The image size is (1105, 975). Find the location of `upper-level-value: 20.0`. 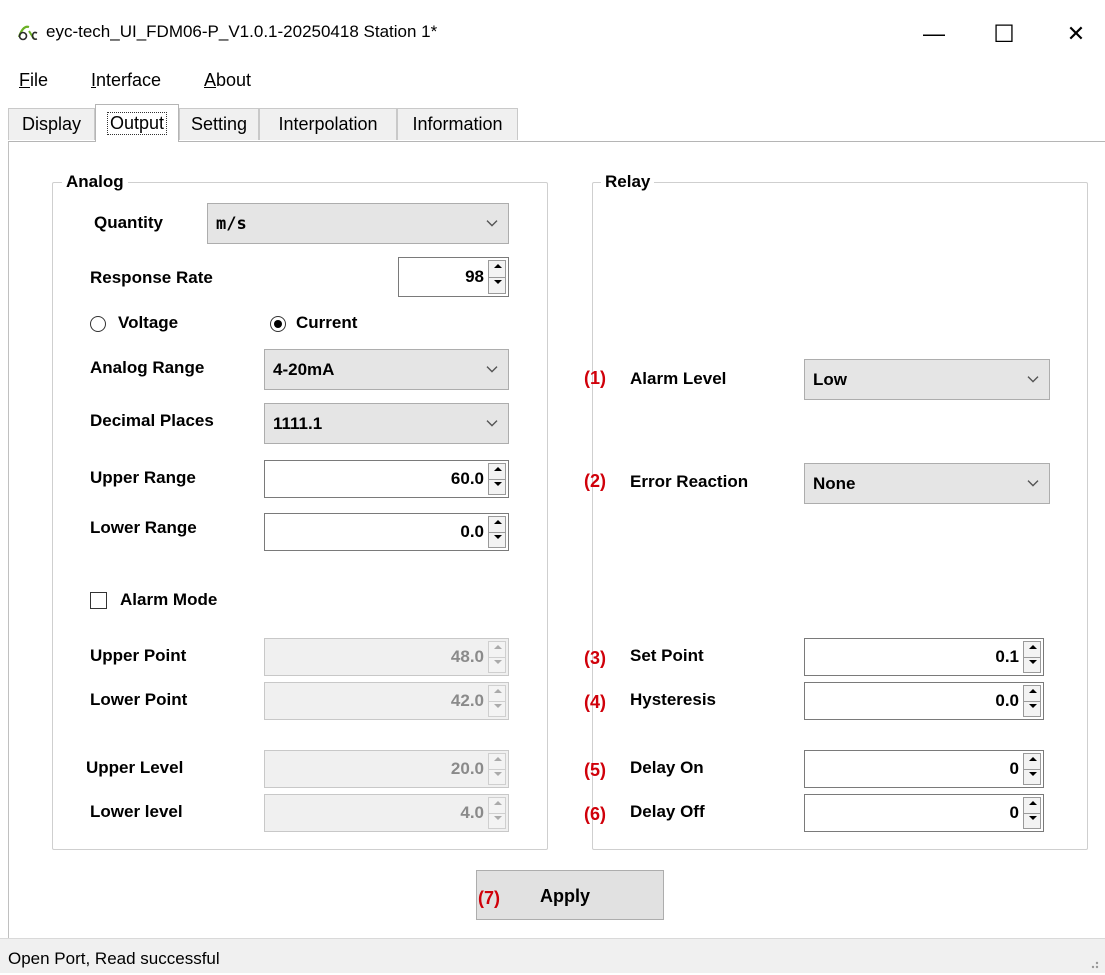

upper-level-value: 20.0 is located at coordinates (467, 768).